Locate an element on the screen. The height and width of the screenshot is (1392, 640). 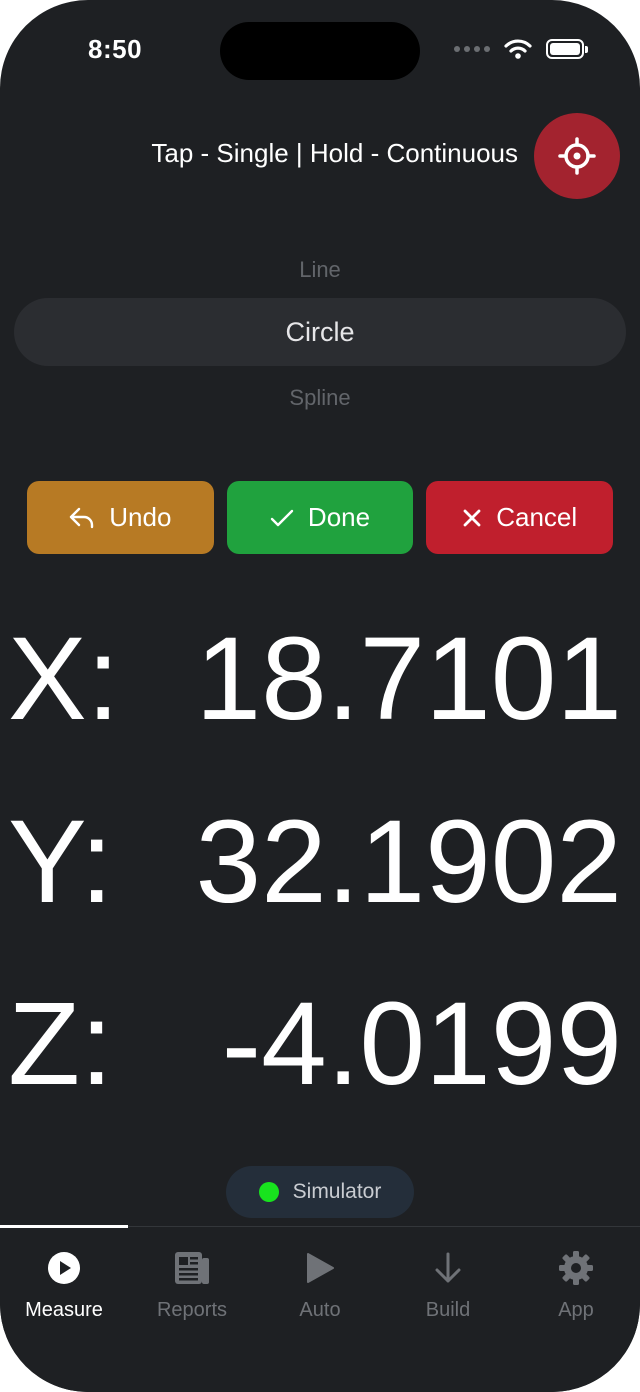
cancel-label: Cancel is located at coordinates (537, 517).